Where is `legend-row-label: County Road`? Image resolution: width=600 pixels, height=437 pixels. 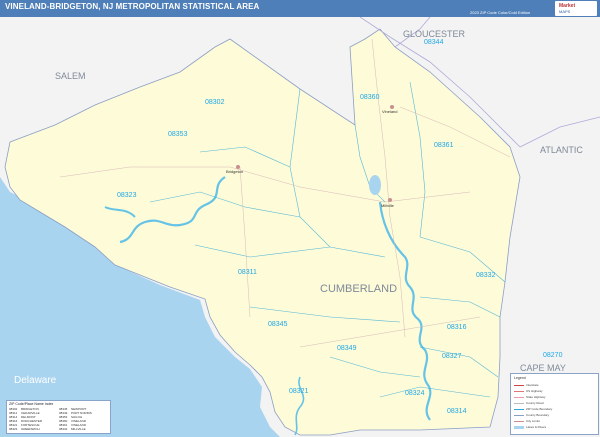 legend-row-label: County Road is located at coordinates (535, 403).